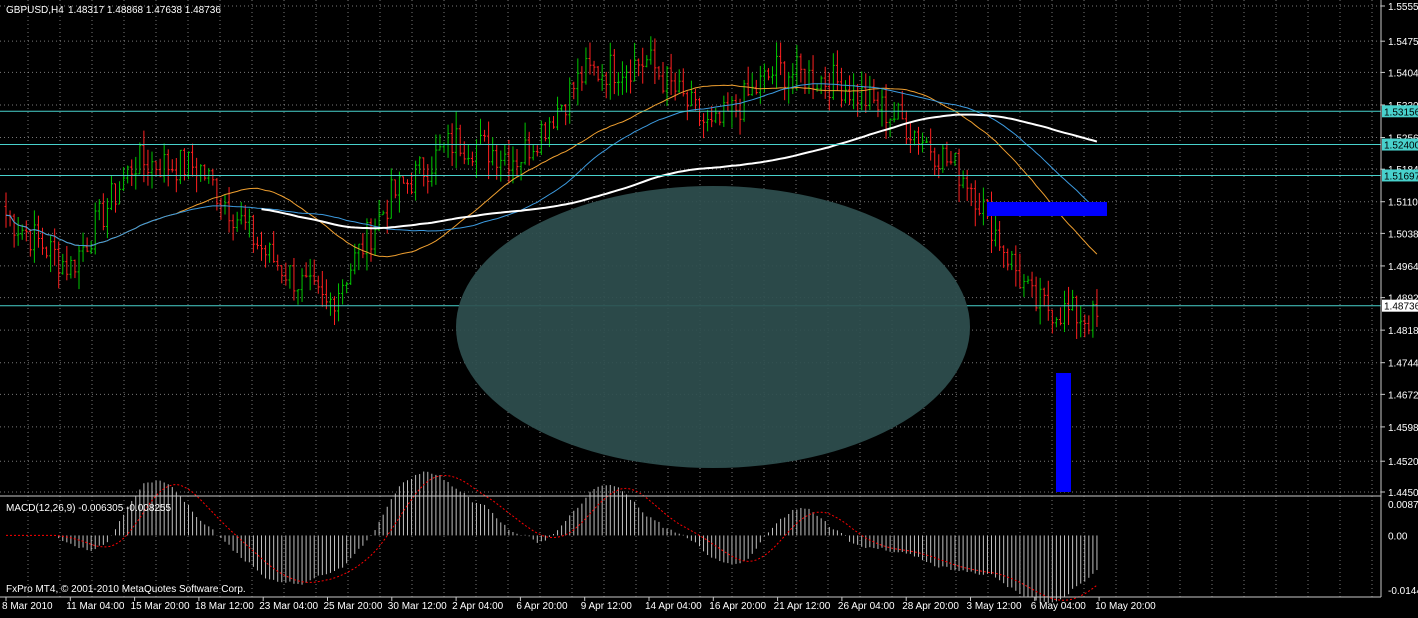  I want to click on macd-axis-label: -0.01446, so click(1403, 591).